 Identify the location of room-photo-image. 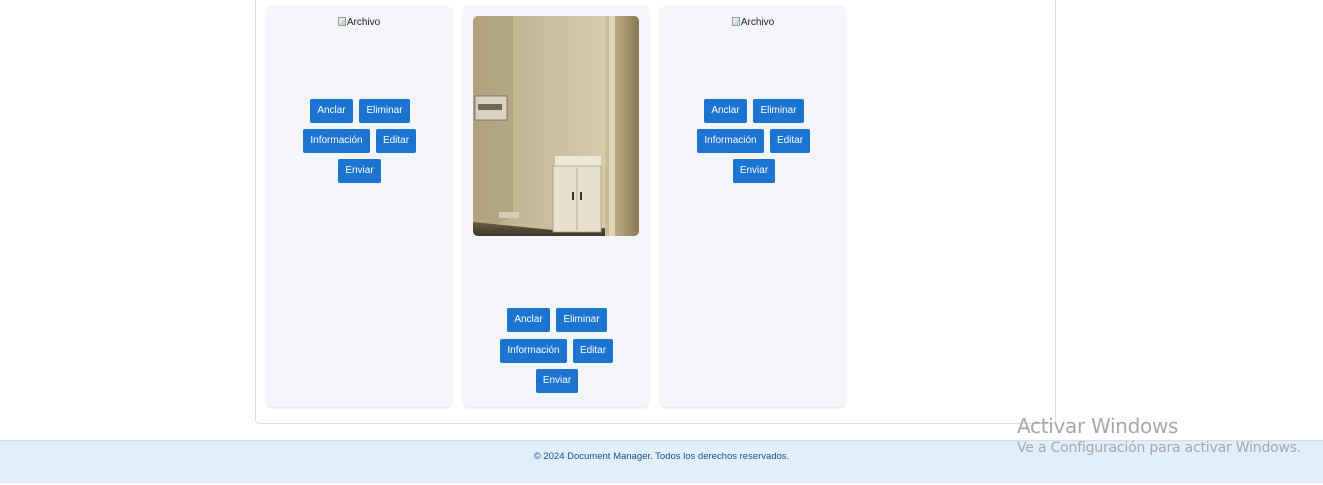
(556, 126).